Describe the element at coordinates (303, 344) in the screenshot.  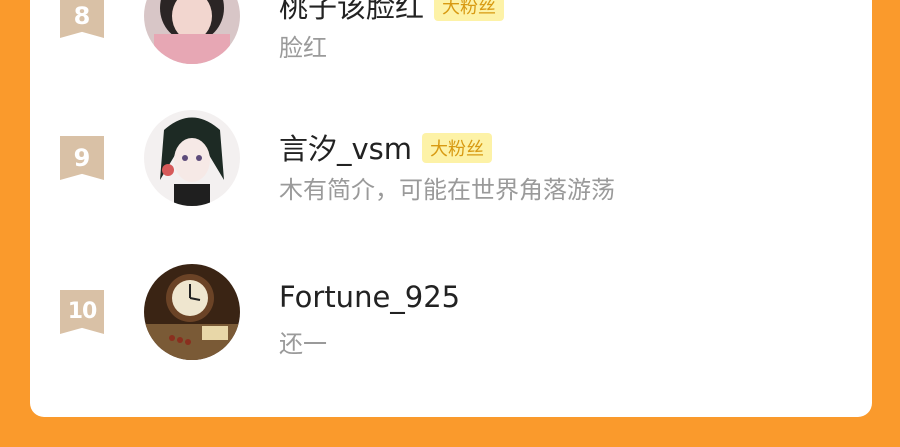
I see `user-bio: 还一` at that location.